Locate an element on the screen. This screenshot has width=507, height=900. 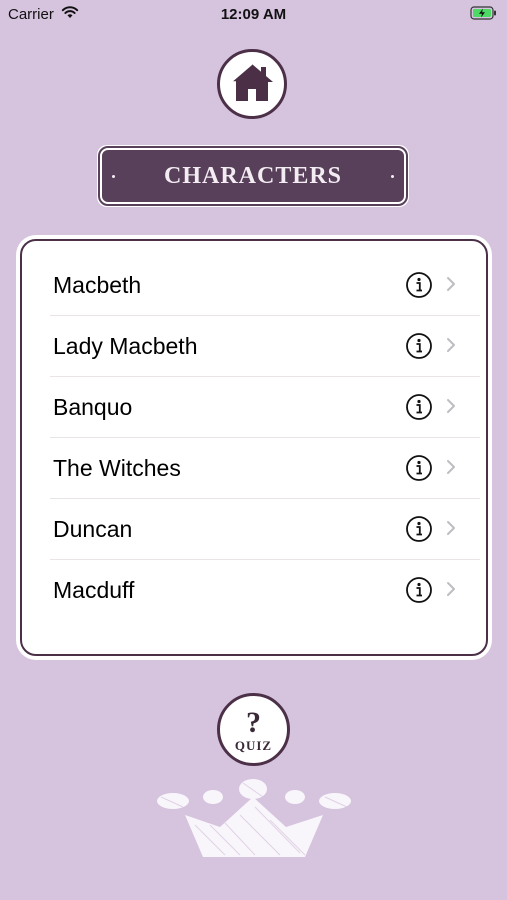
page-title: CHARACTERS is located at coordinates (253, 175).